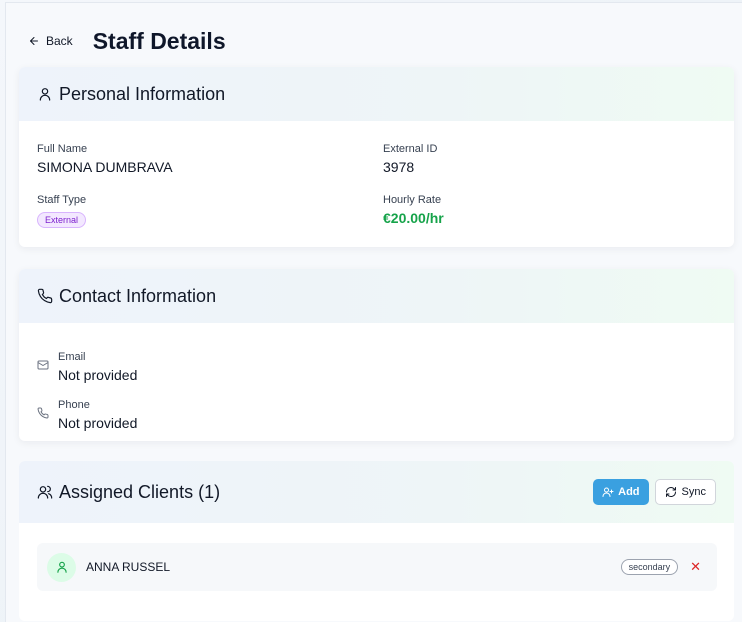  I want to click on full-name-value: SIMONA DUMBRAVA, so click(105, 167).